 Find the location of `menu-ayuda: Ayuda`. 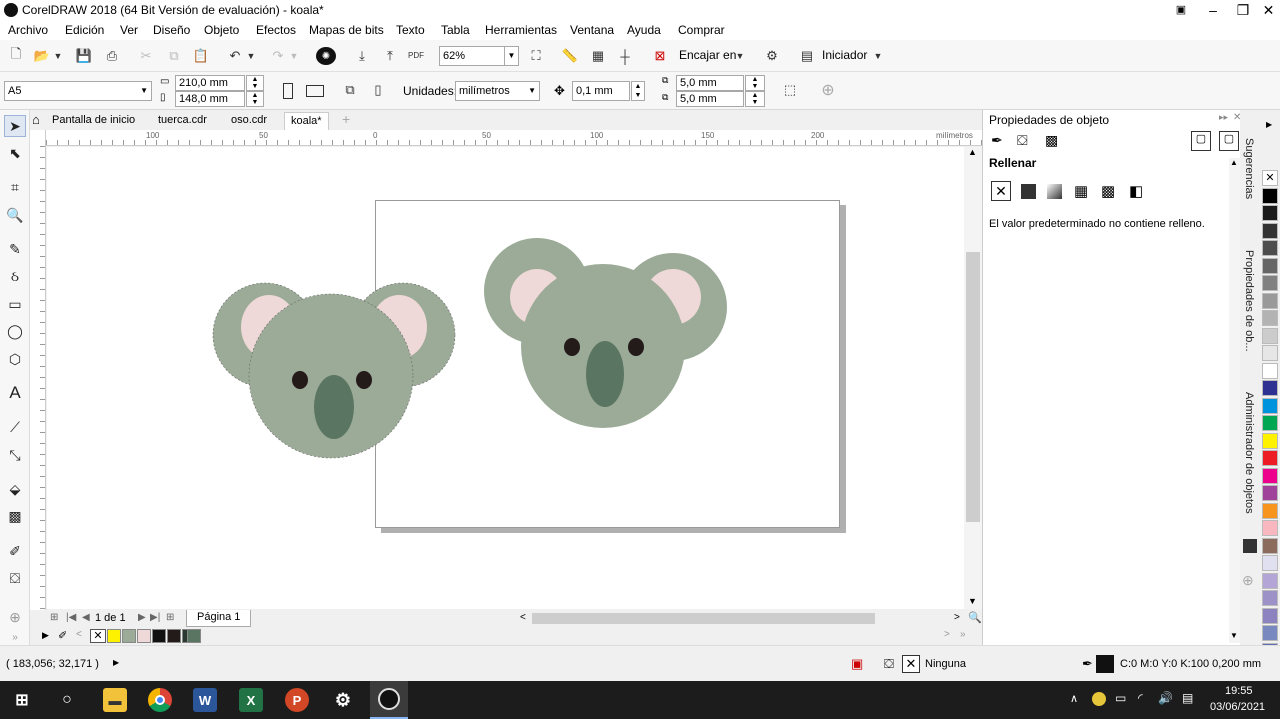

menu-ayuda: Ayuda is located at coordinates (644, 30).